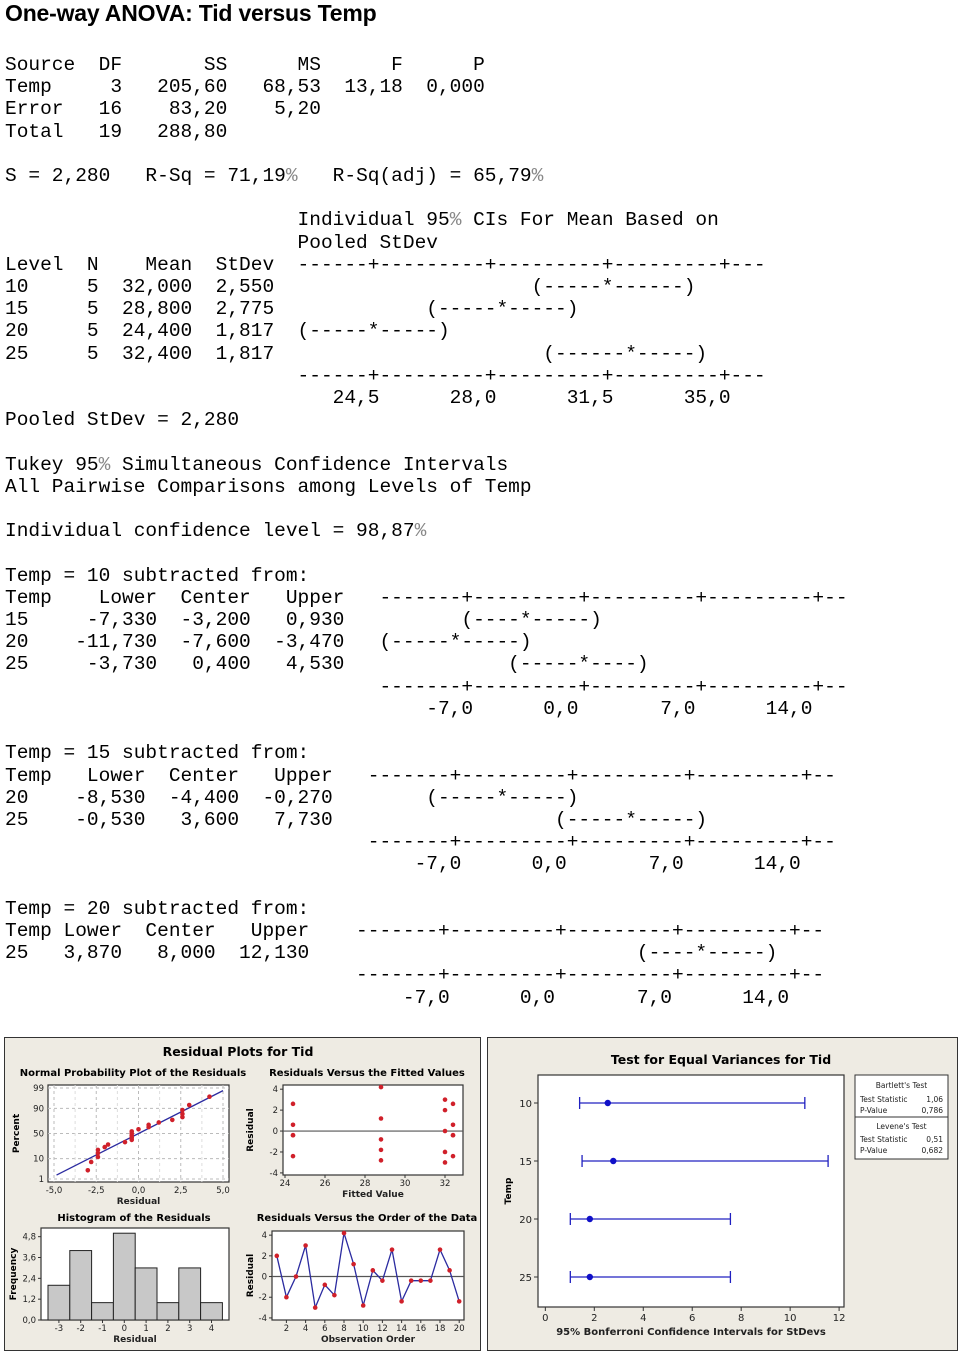 The image size is (960, 1356). What do you see at coordinates (274, 1174) in the screenshot?
I see `rvf-ytick: -4` at bounding box center [274, 1174].